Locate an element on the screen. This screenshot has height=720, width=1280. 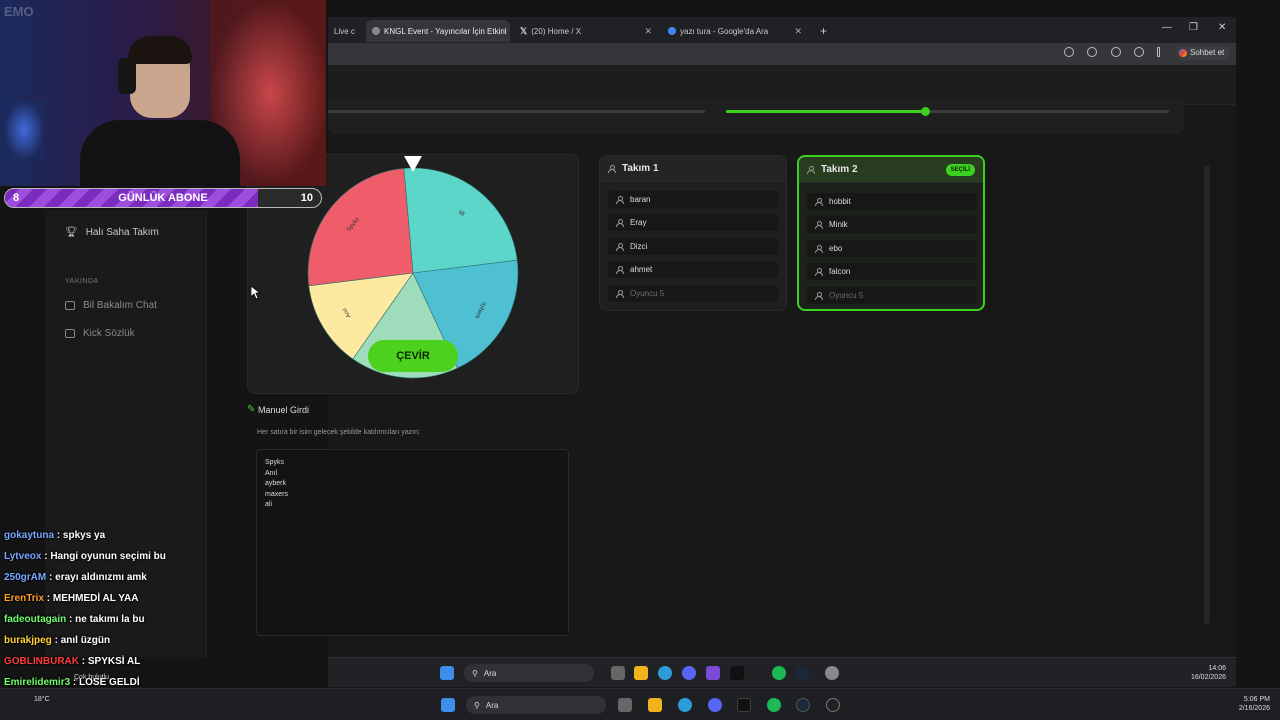
taskbar-clock: 5:06 PM 2/16/2026 is located at coordinates (1254, 704).